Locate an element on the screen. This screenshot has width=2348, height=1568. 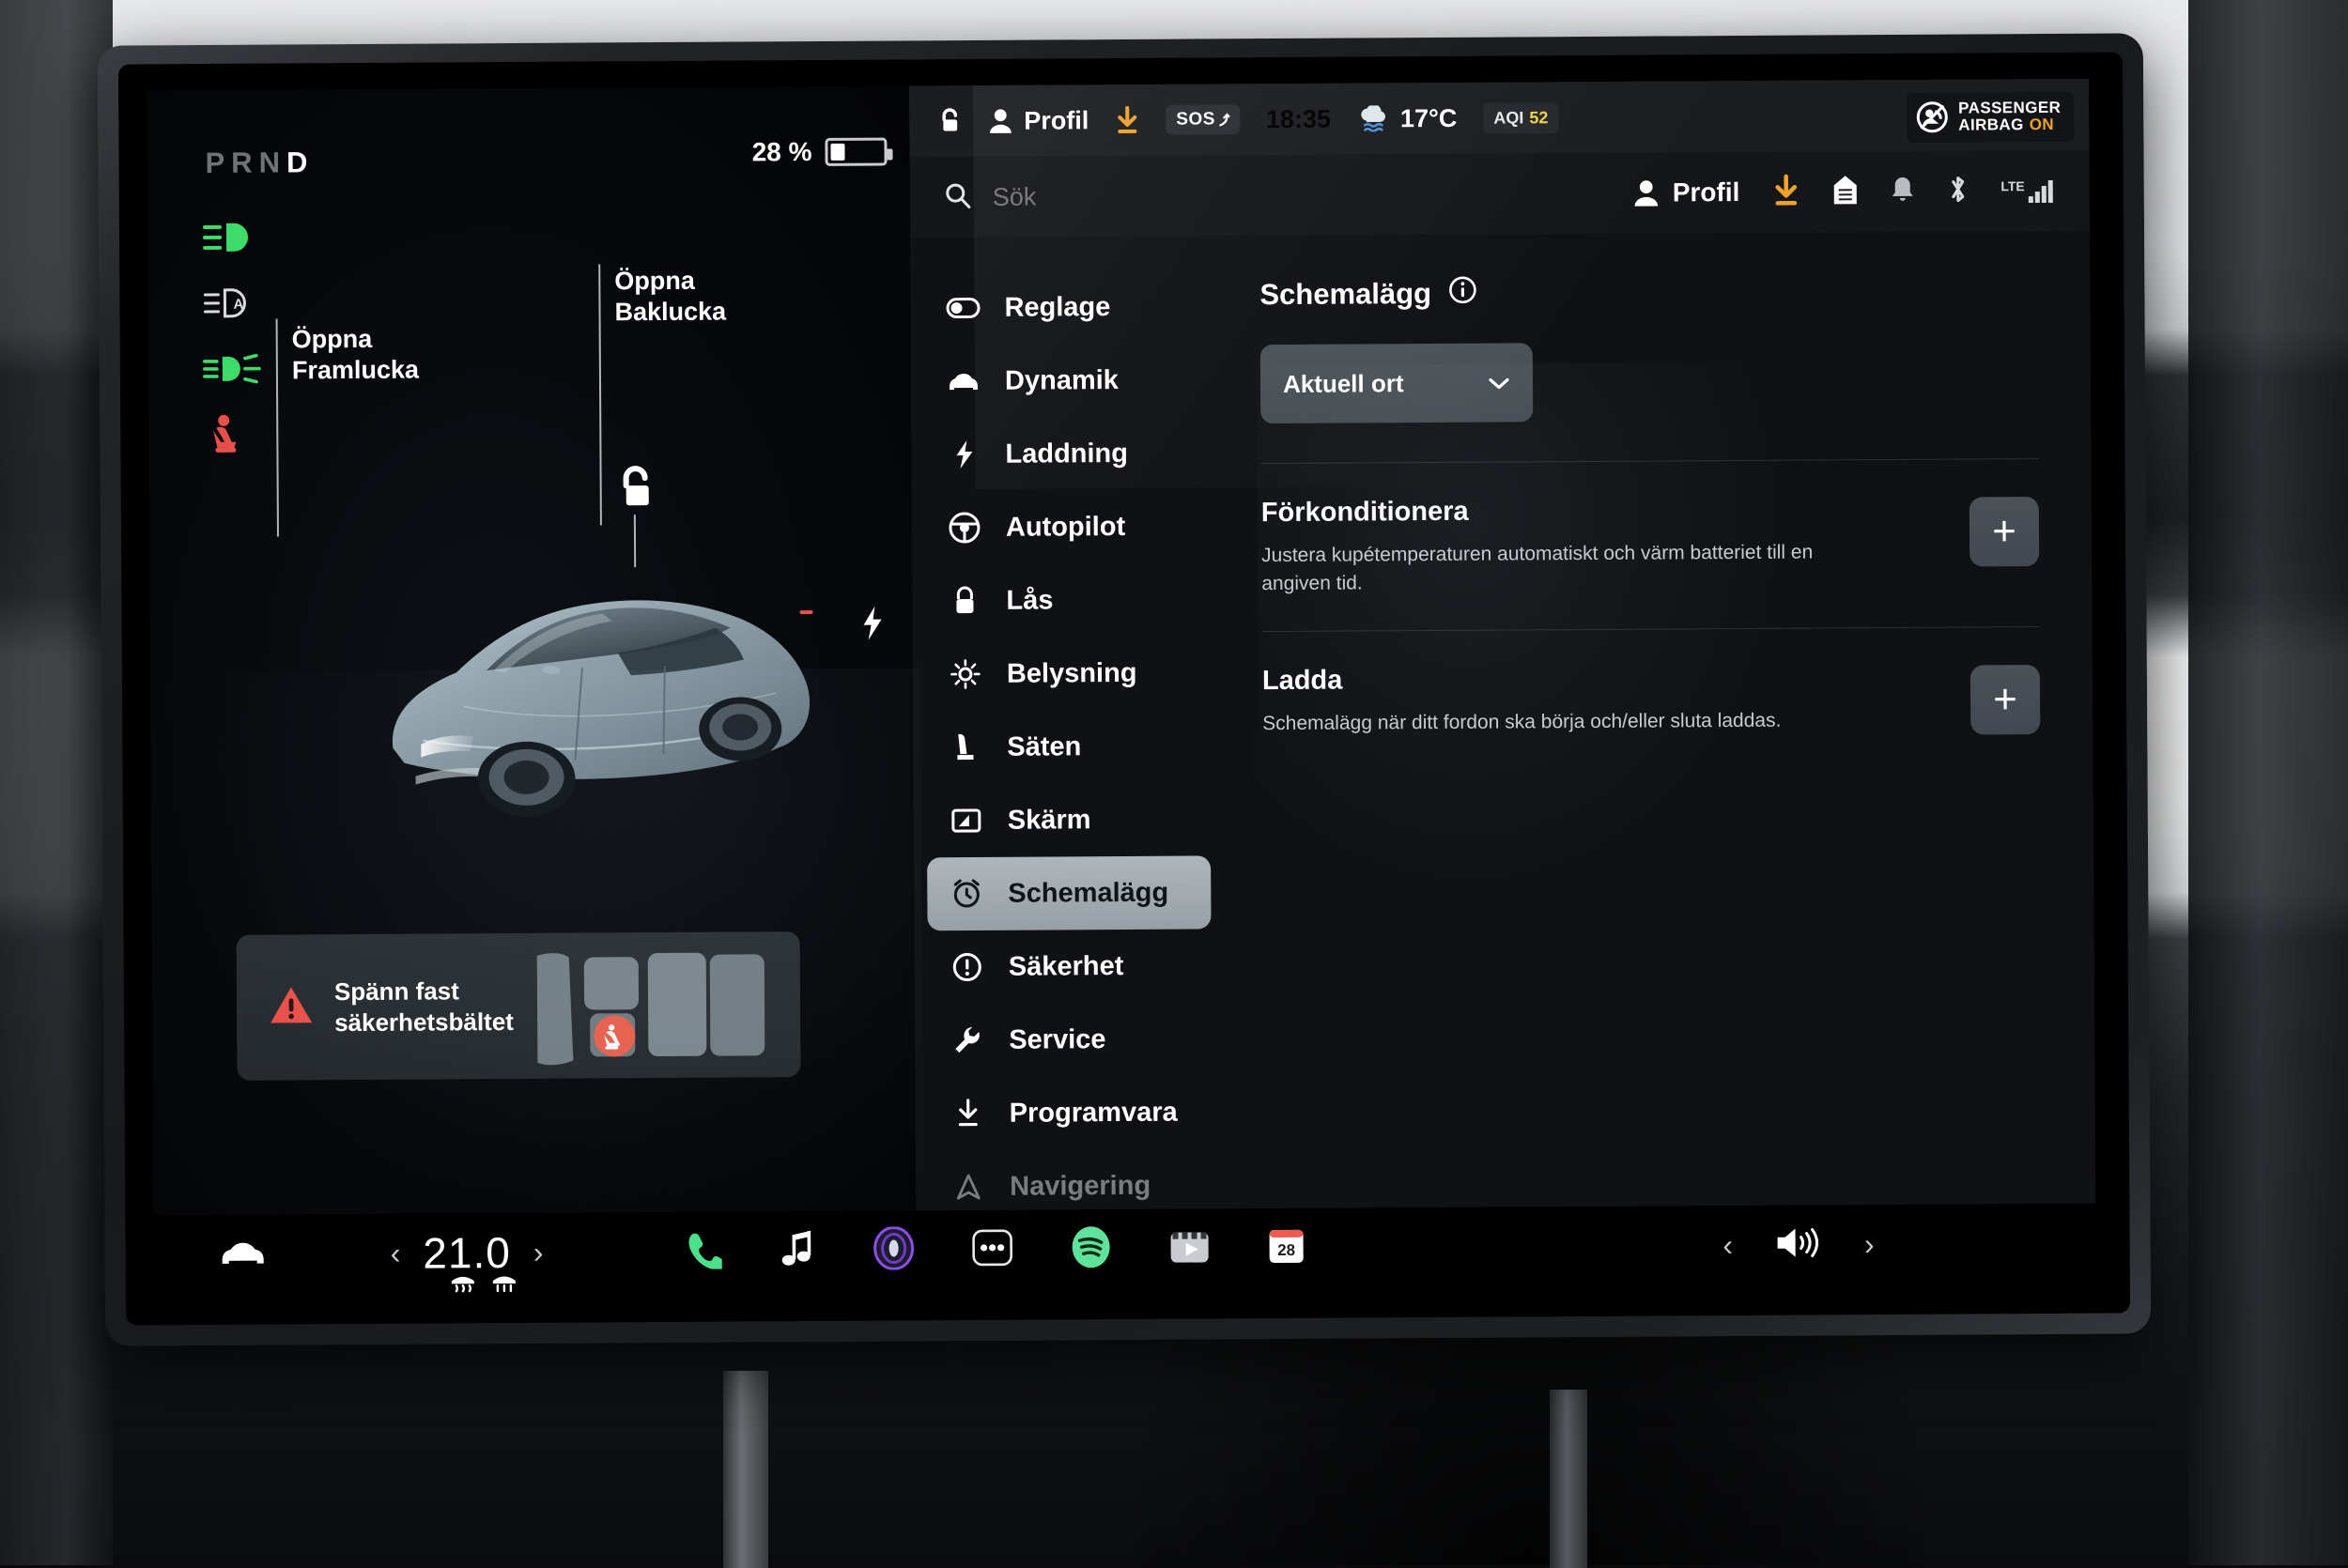
search-box is located at coordinates (1123, 196).